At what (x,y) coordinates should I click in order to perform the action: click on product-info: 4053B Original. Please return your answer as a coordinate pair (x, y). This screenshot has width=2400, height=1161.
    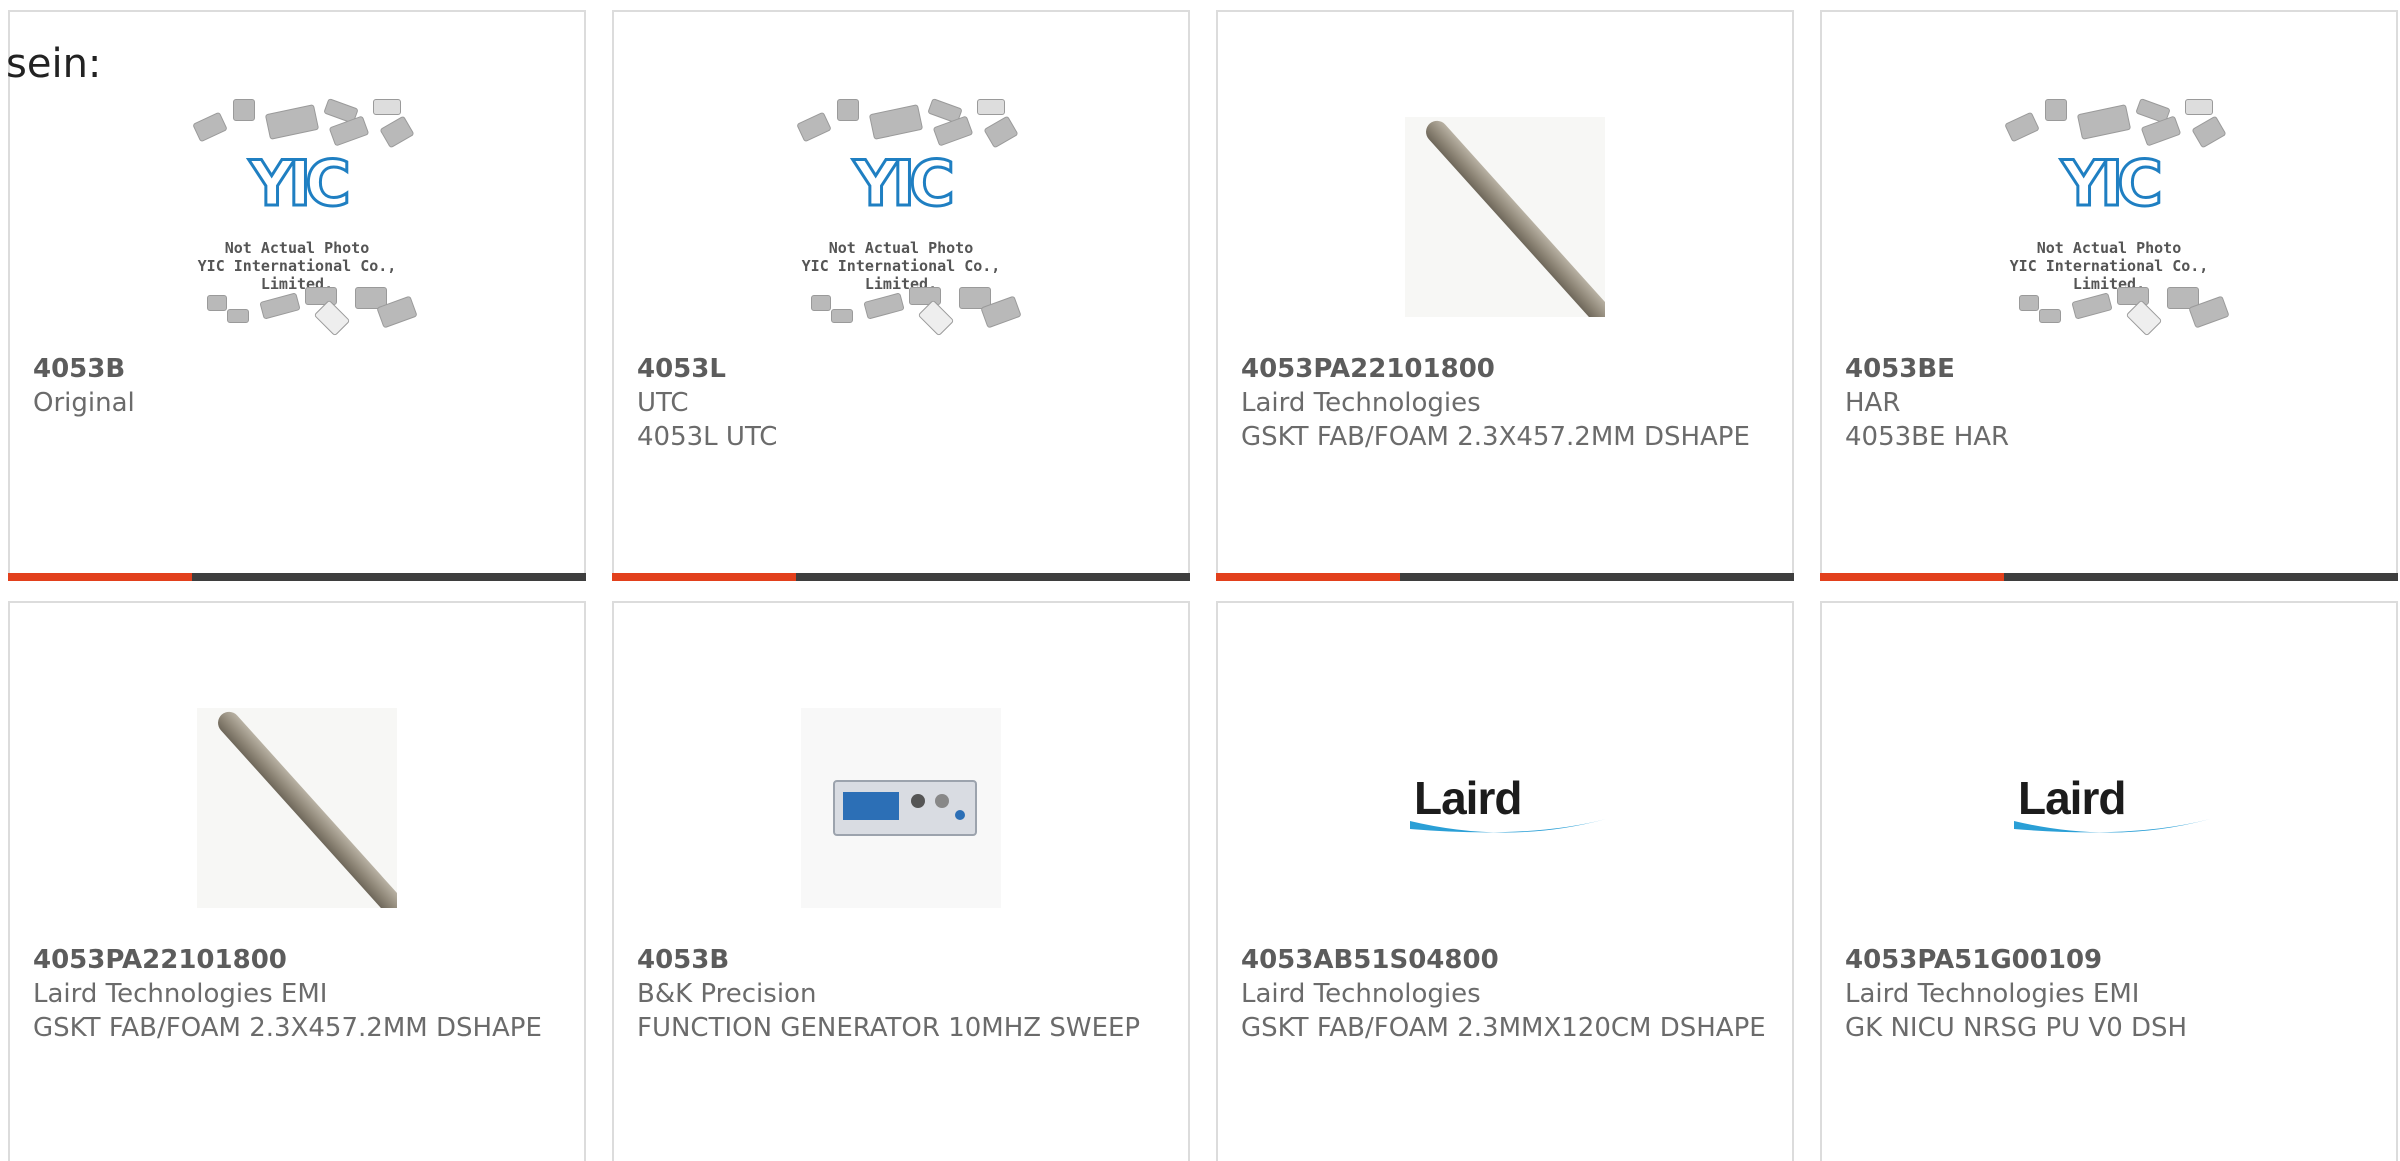
    Looking at the image, I should click on (300, 386).